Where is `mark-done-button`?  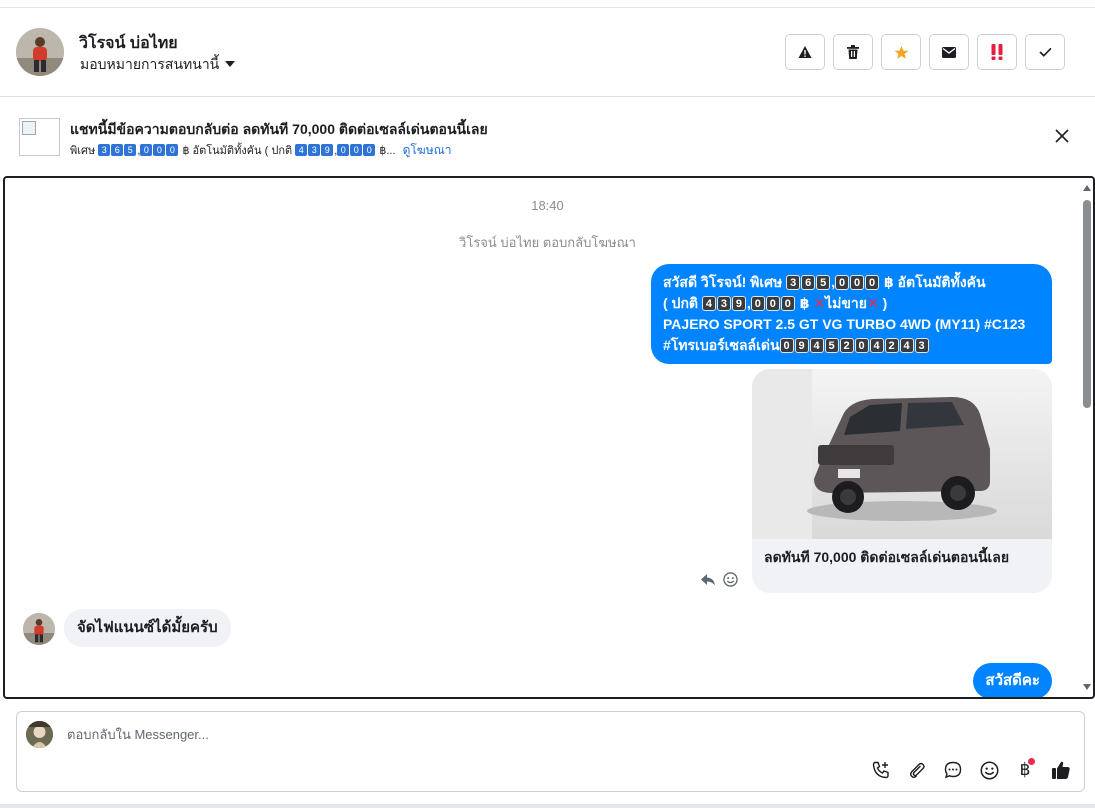
mark-done-button is located at coordinates (1045, 52).